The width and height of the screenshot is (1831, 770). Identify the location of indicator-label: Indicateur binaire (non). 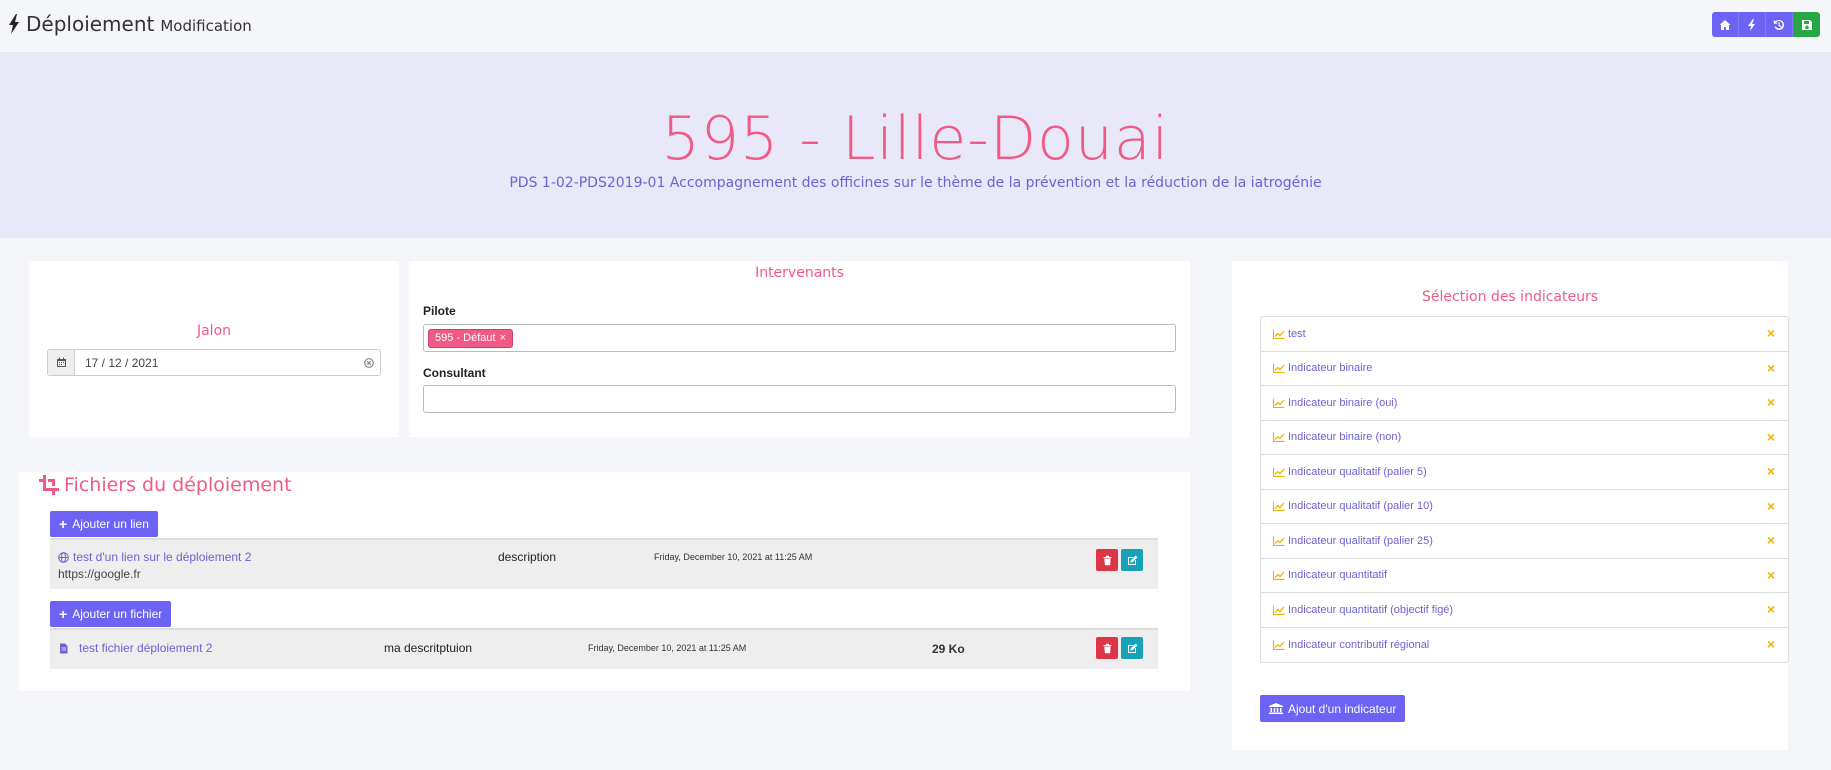
(1345, 437).